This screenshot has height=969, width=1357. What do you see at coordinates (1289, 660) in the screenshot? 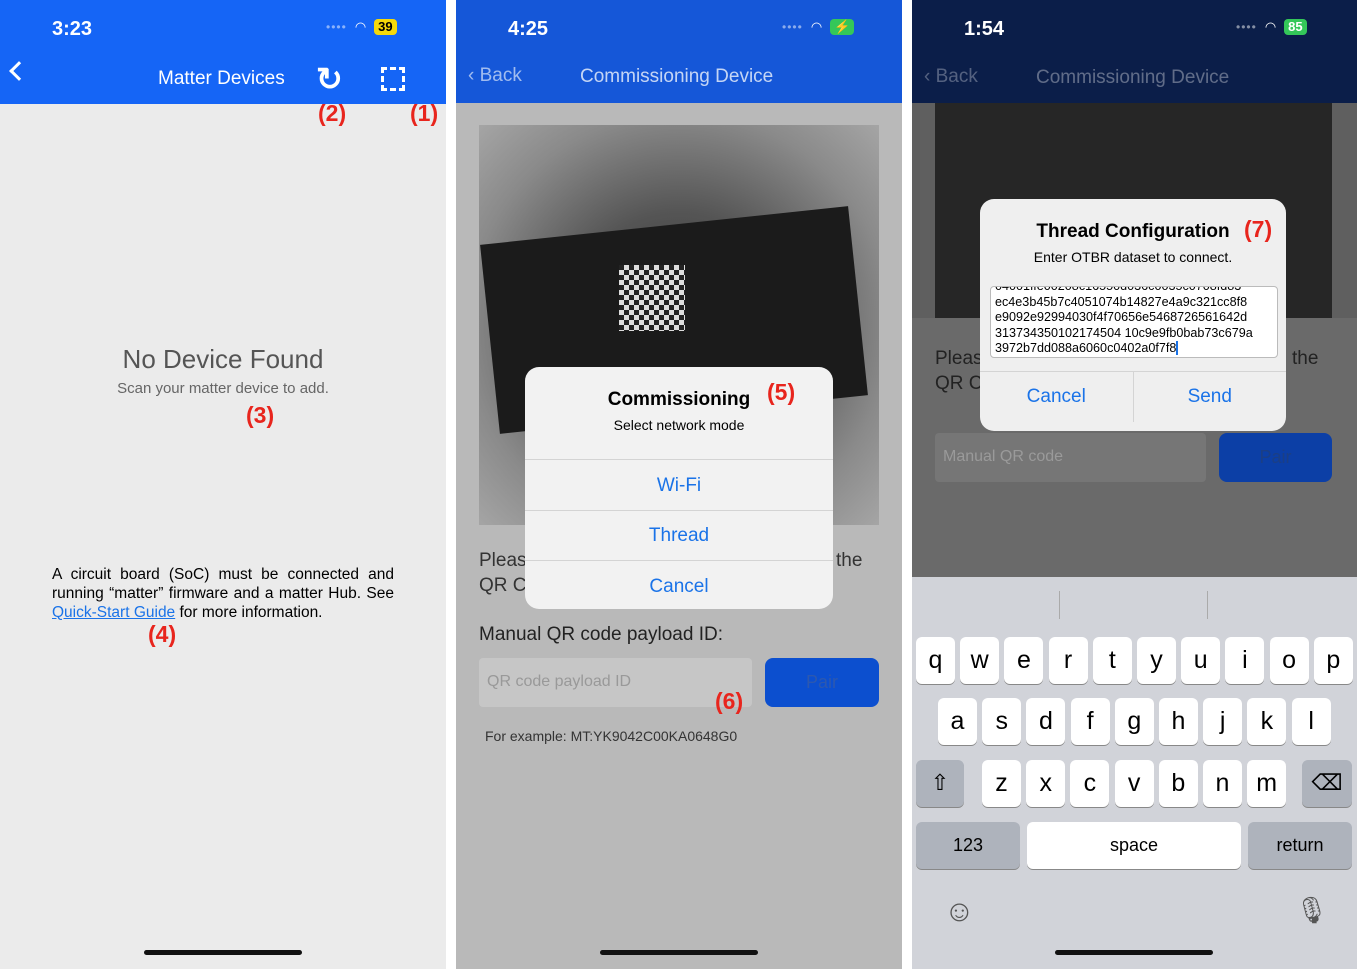
I see `key-o: o` at bounding box center [1289, 660].